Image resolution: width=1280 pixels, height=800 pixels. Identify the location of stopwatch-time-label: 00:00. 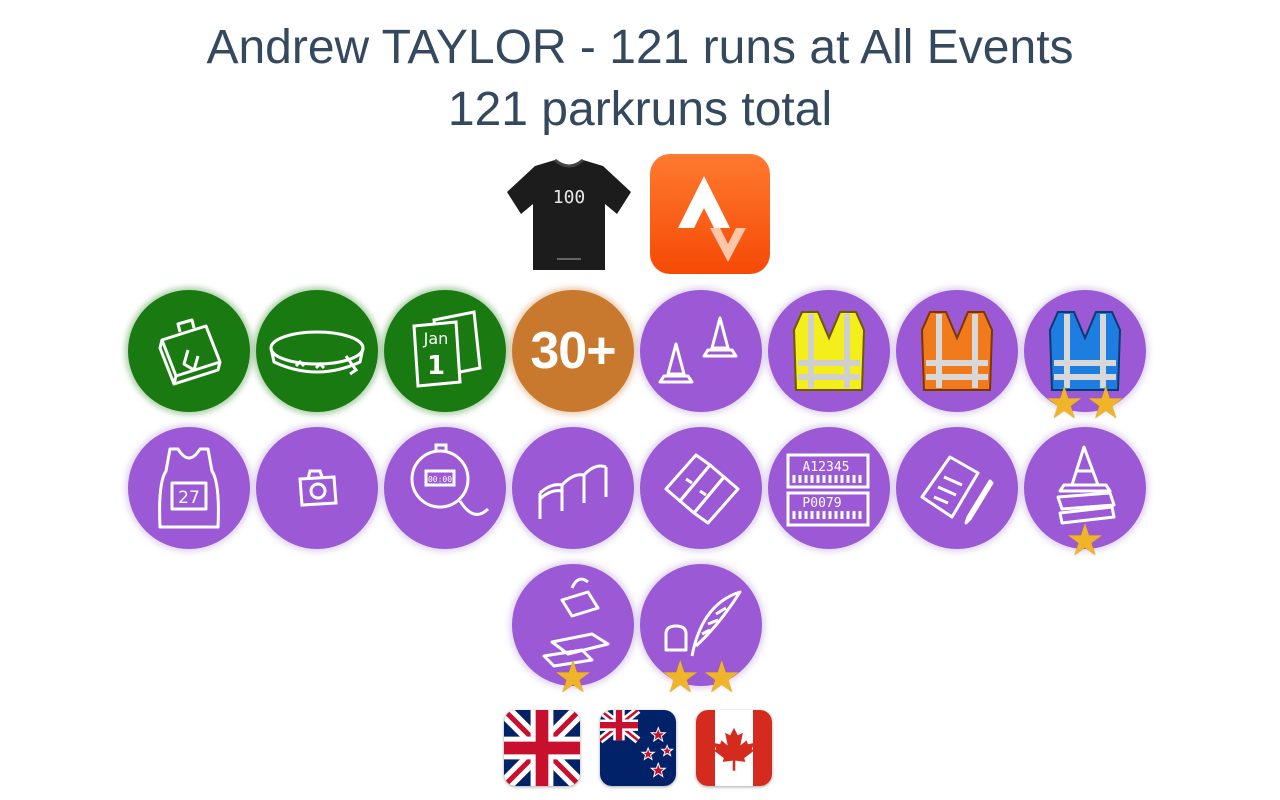
(440, 479).